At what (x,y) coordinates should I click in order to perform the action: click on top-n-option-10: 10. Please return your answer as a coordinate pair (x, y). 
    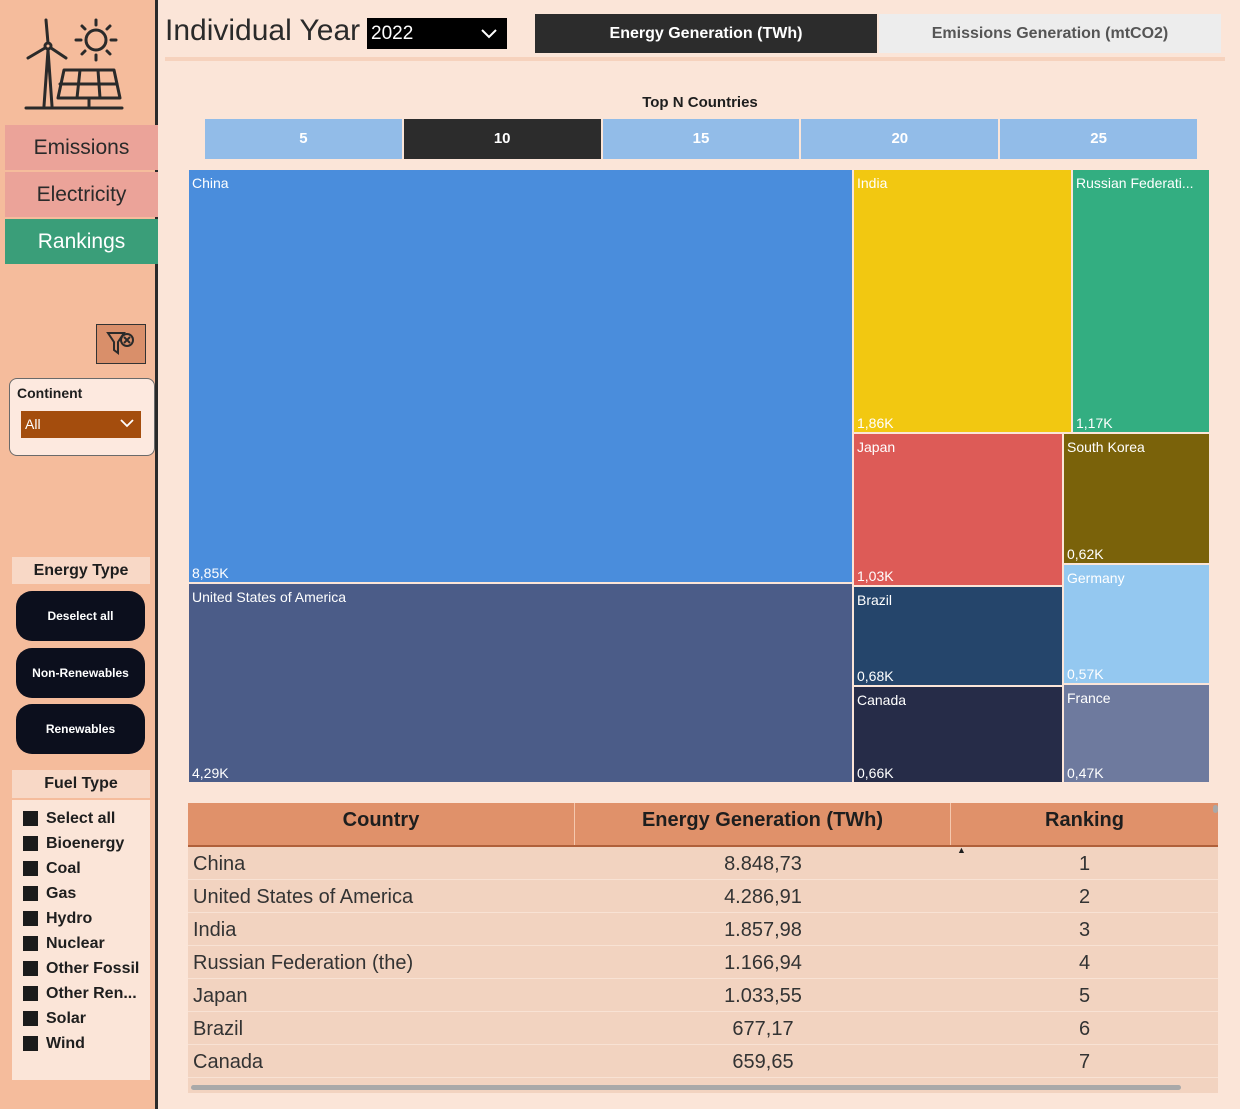
    Looking at the image, I should click on (503, 139).